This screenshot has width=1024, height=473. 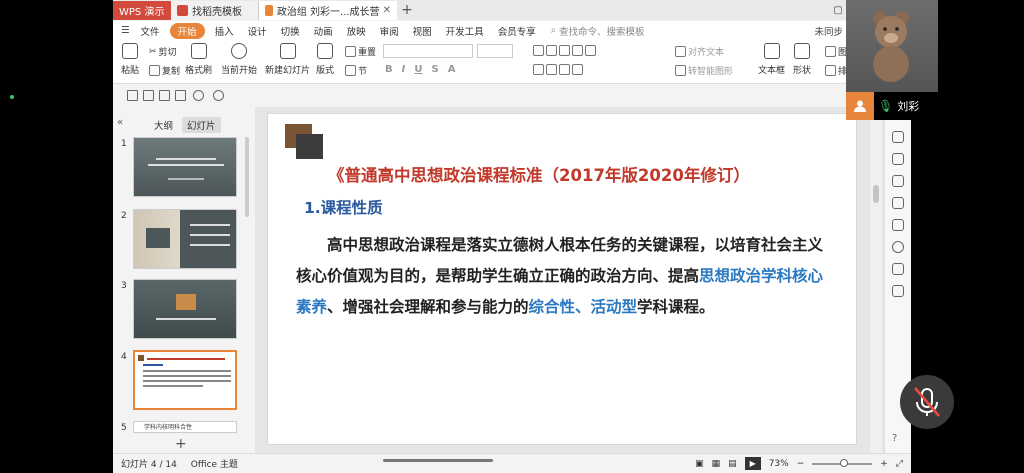 I want to click on menu-file: 文件, so click(x=150, y=31).